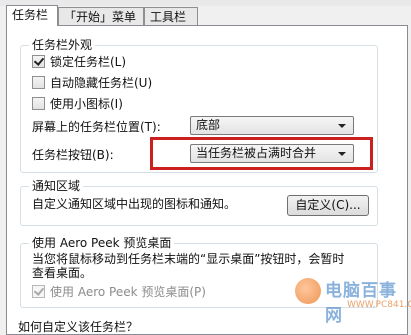 Image resolution: width=411 pixels, height=335 pixels. Describe the element at coordinates (32, 15) in the screenshot. I see `tab-taskbar: 任务栏` at that location.